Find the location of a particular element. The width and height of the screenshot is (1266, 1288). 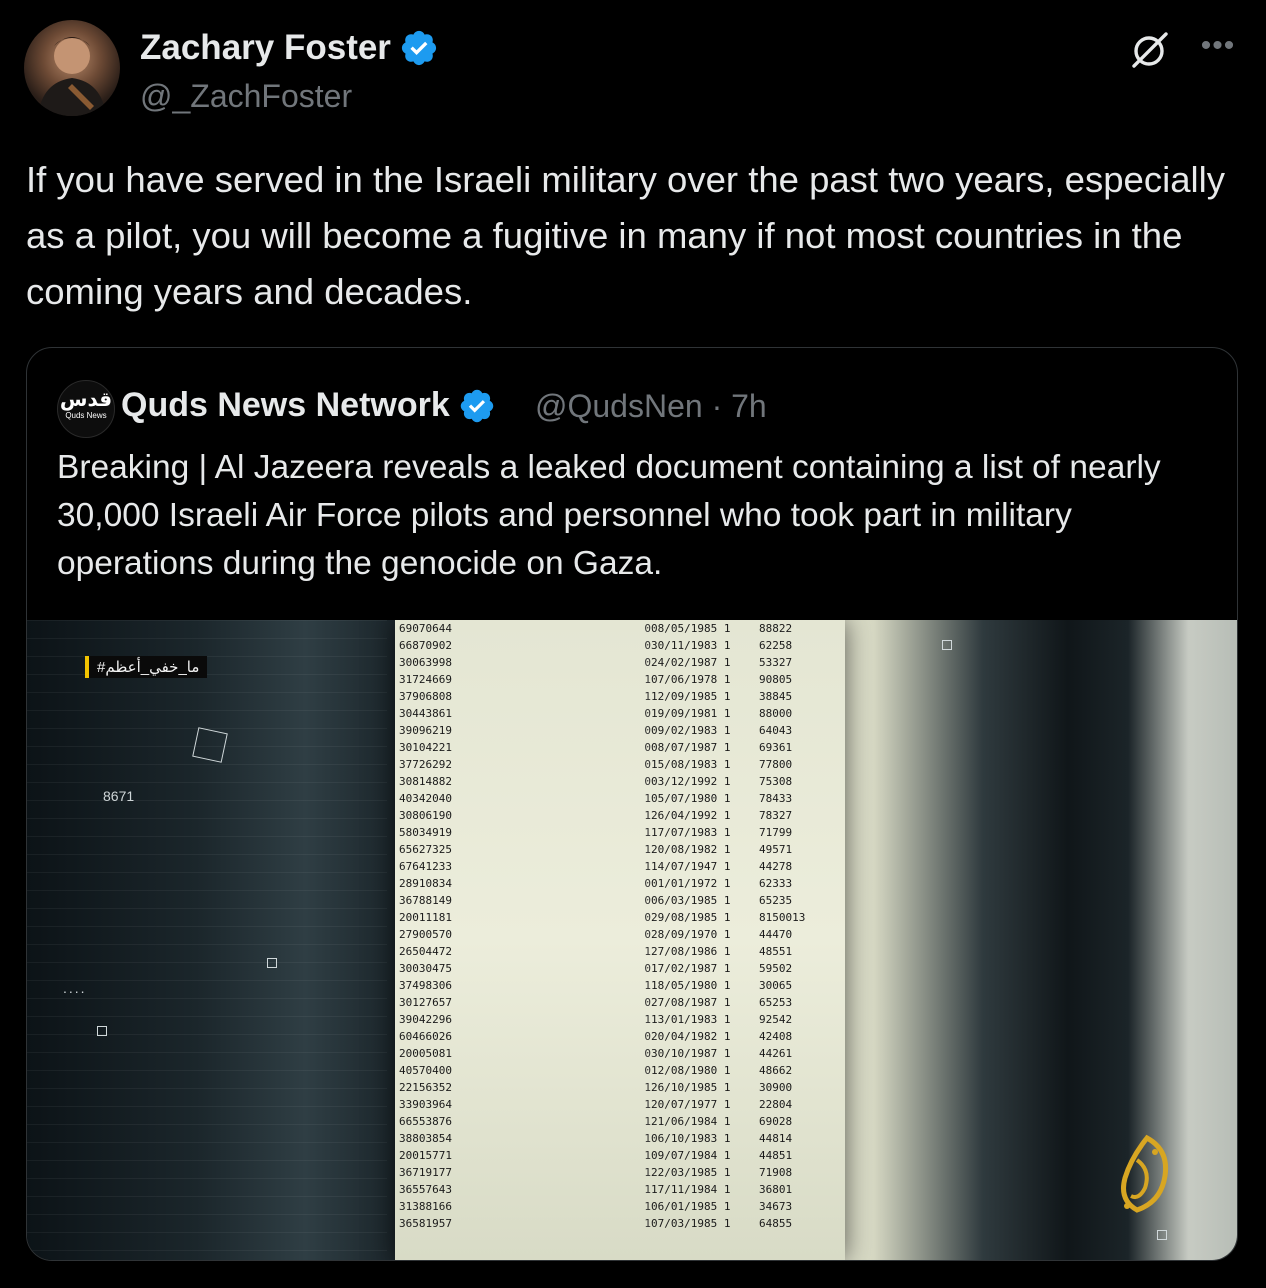

al-jazeera-logo-icon is located at coordinates (1145, 1173).